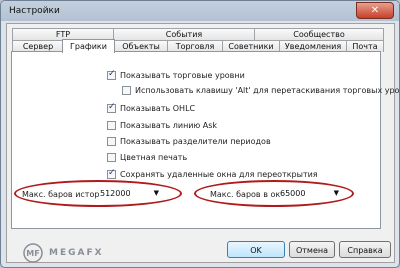 The image size is (400, 268). I want to click on title-bar: Настройки ✕, so click(200, 11).